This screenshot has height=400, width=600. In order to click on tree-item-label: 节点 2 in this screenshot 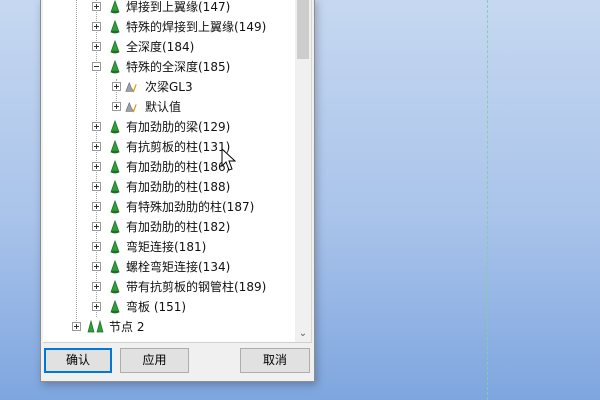, I will do `click(127, 327)`.